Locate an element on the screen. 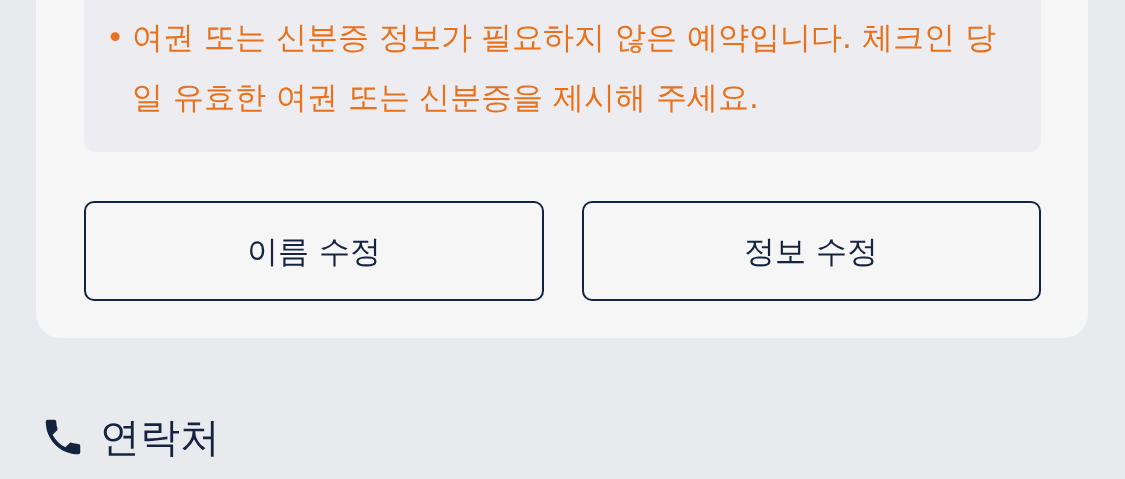 Image resolution: width=1125 pixels, height=479 pixels. edit-button: 정보 수정 is located at coordinates (811, 251).